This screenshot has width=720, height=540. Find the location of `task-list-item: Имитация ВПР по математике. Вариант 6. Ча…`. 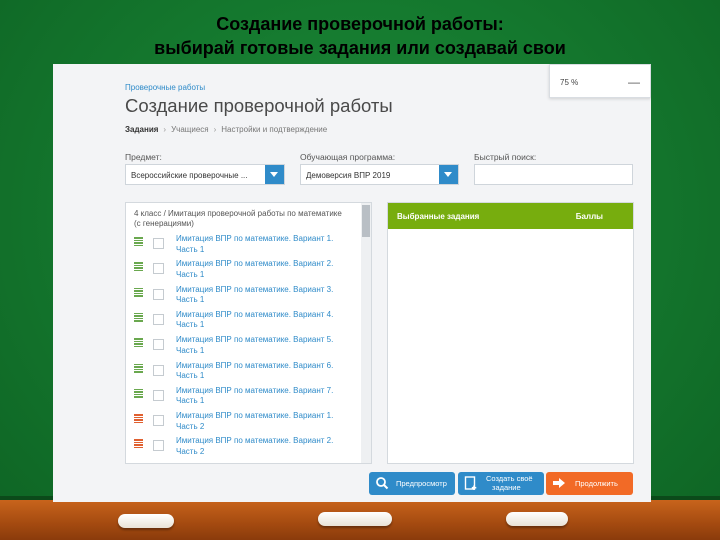

task-list-item: Имитация ВПР по математике. Вариант 6. Ча… is located at coordinates (244, 373).